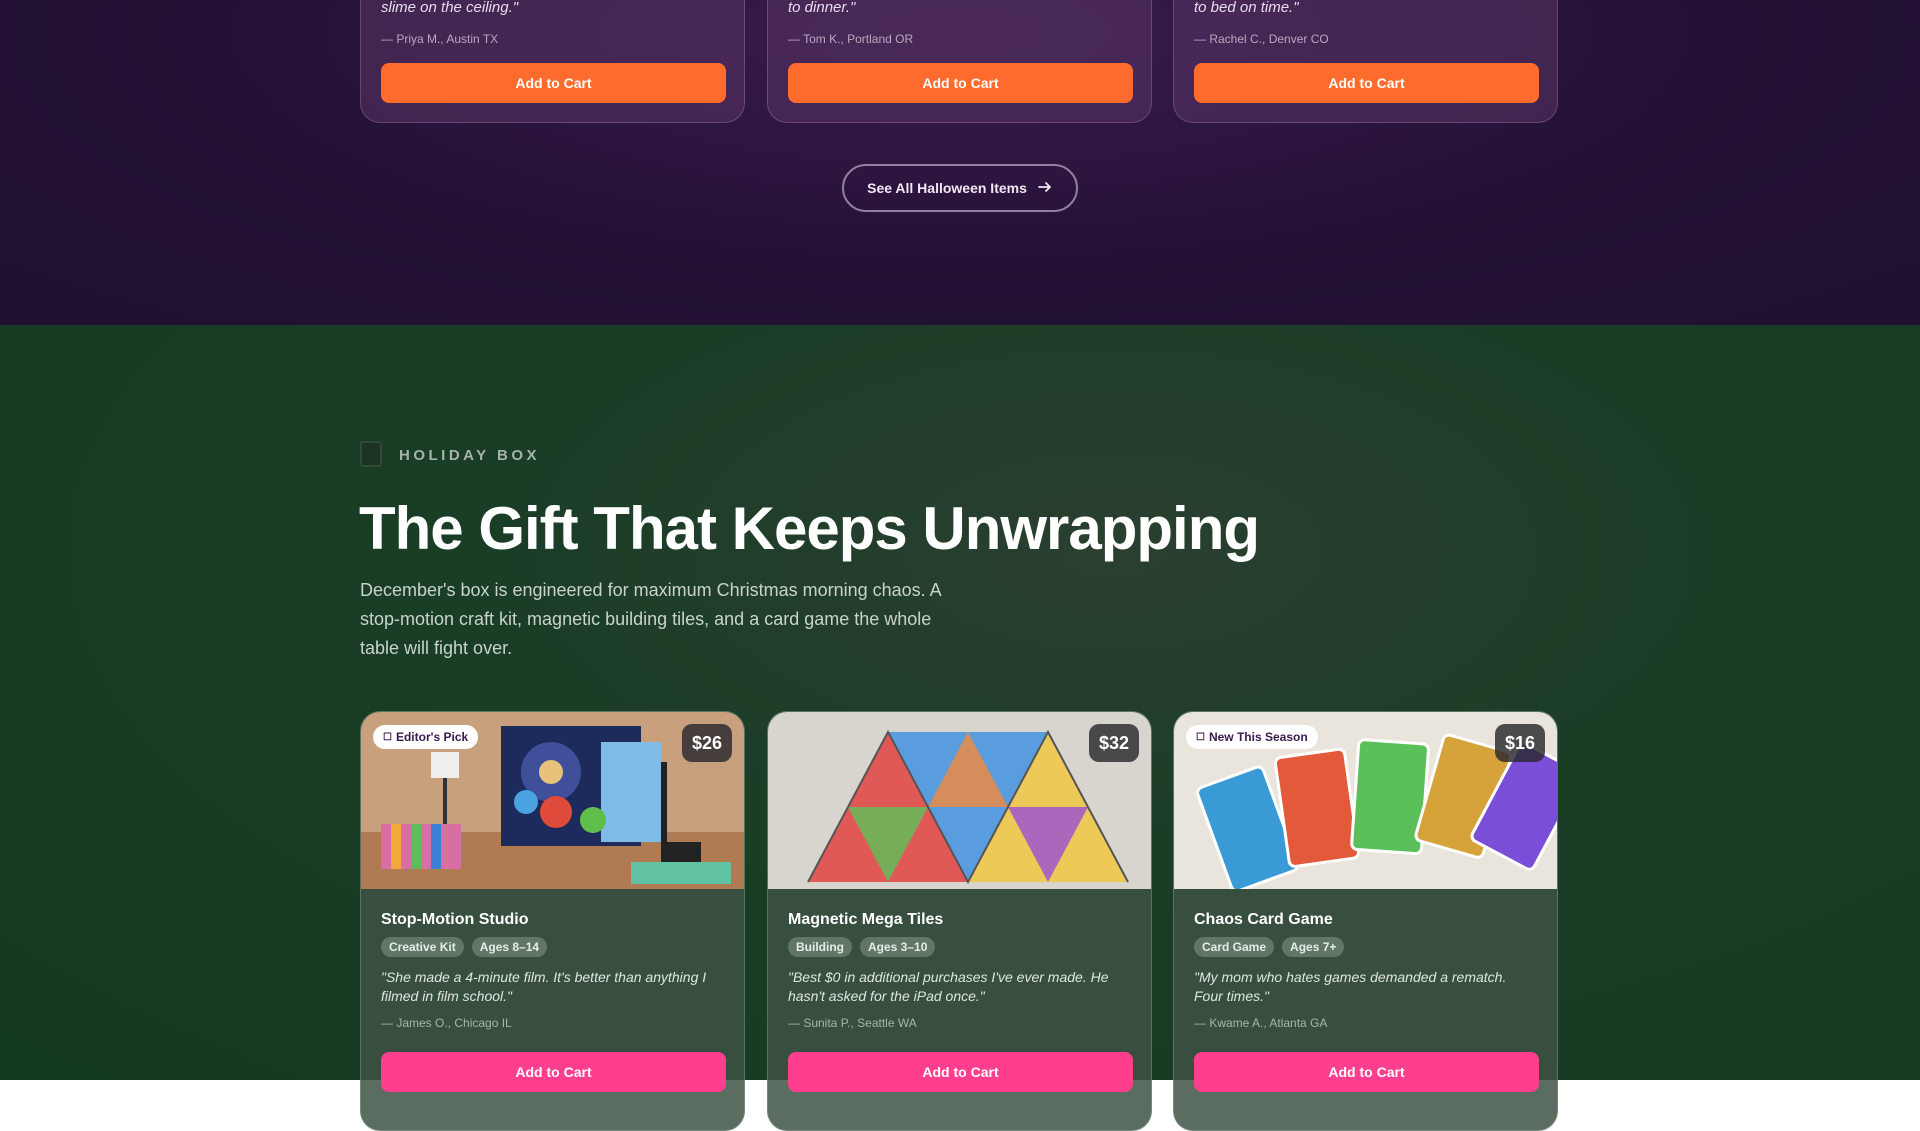  Describe the element at coordinates (809, 528) in the screenshot. I see `section-headline: The Gift That Keeps Unwrapping` at that location.